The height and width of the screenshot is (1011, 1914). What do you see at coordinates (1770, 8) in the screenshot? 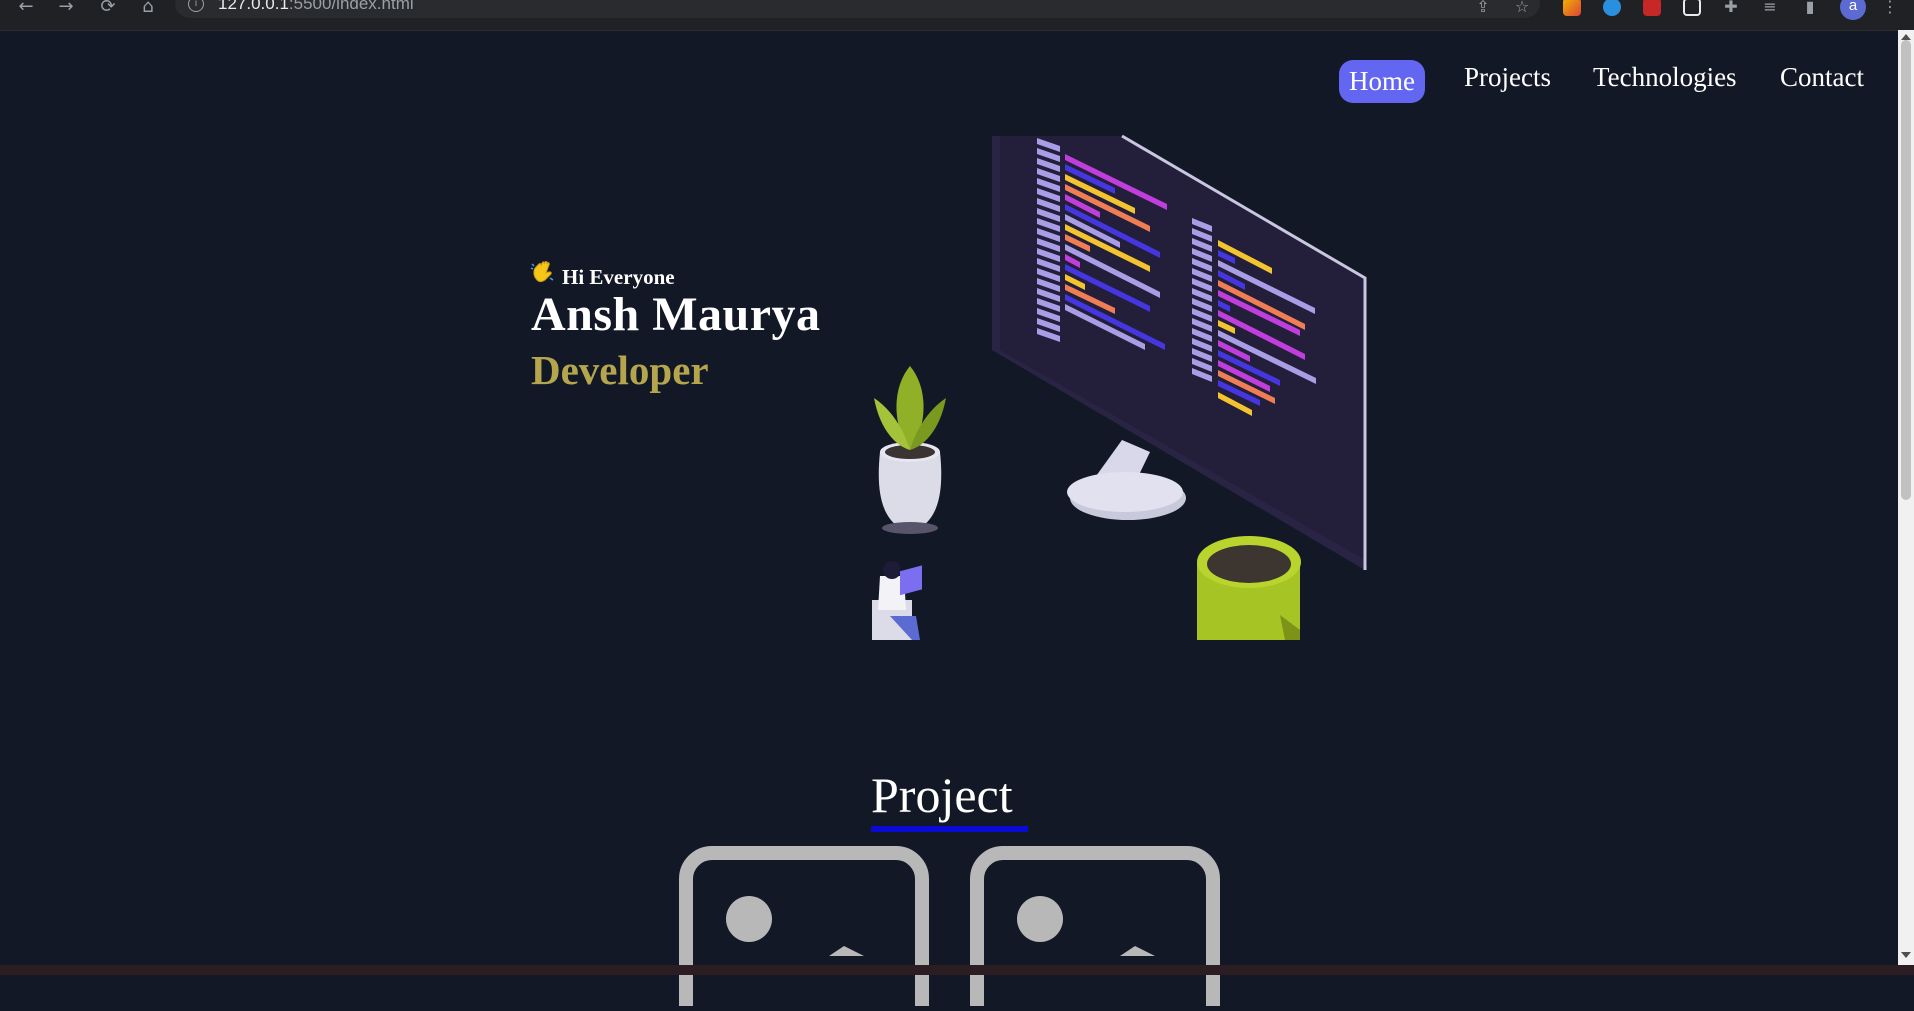
I see `reading-list-icon: ≡` at bounding box center [1770, 8].